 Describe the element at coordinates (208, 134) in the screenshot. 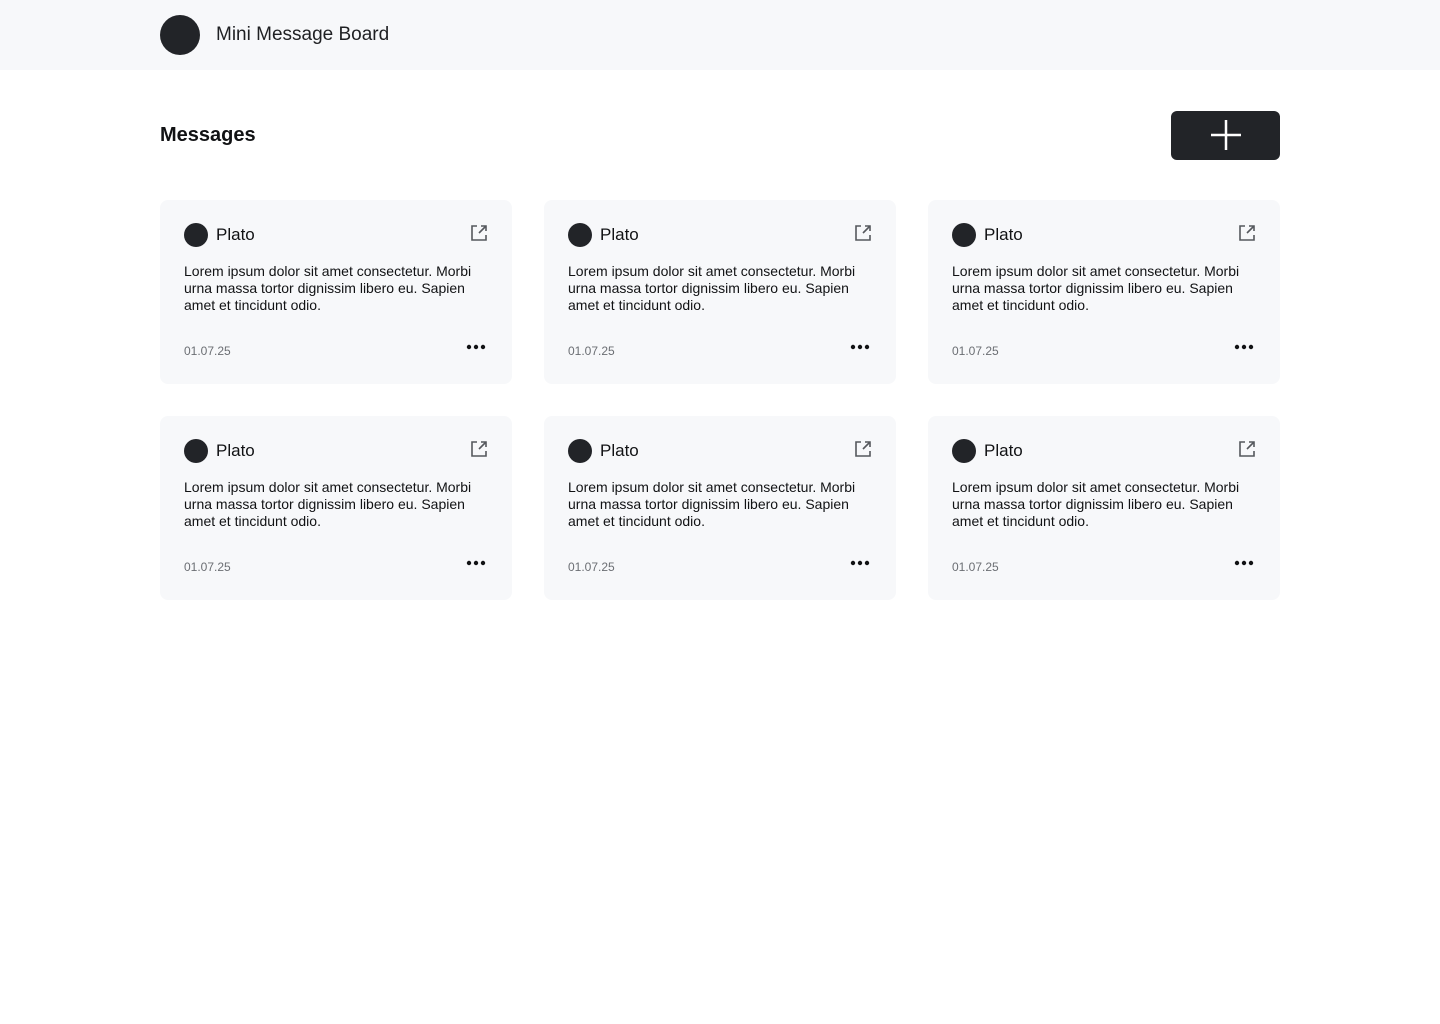

I see `page-title: Messages` at that location.